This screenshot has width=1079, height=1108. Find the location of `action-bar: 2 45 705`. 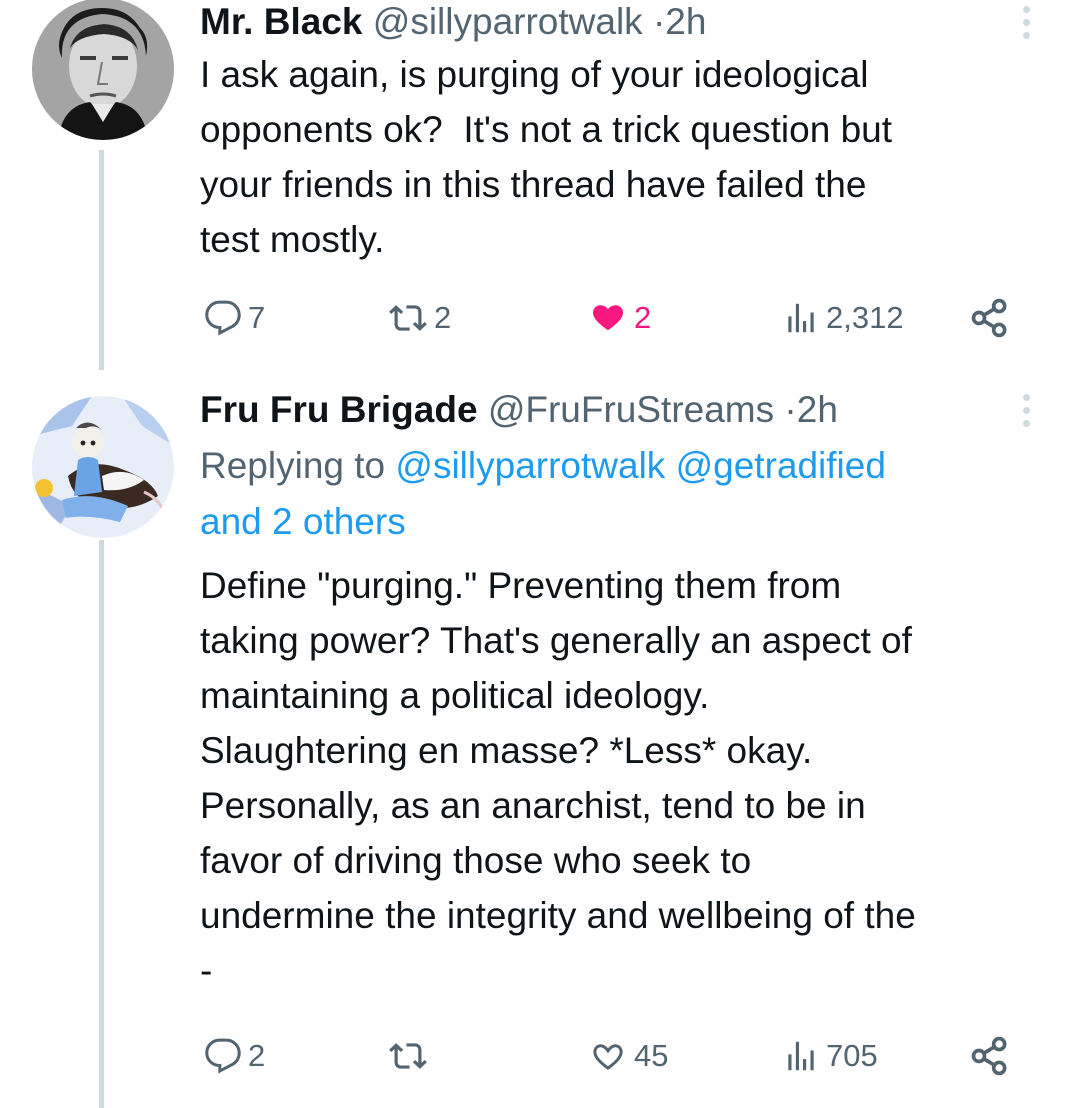

action-bar: 2 45 705 is located at coordinates (610, 1056).